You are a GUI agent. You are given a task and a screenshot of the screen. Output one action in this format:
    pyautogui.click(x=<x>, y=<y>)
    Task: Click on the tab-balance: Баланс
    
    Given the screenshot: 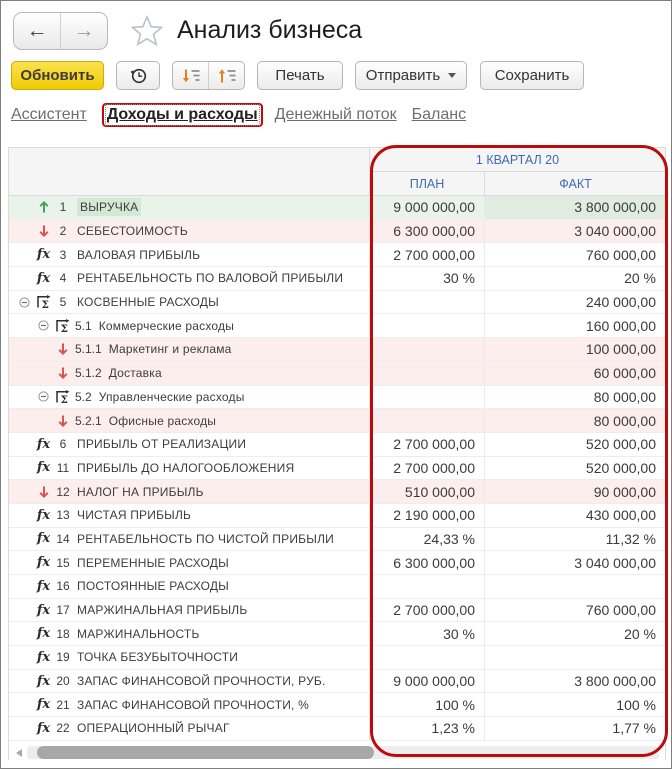 What is the action you would take?
    pyautogui.click(x=439, y=115)
    